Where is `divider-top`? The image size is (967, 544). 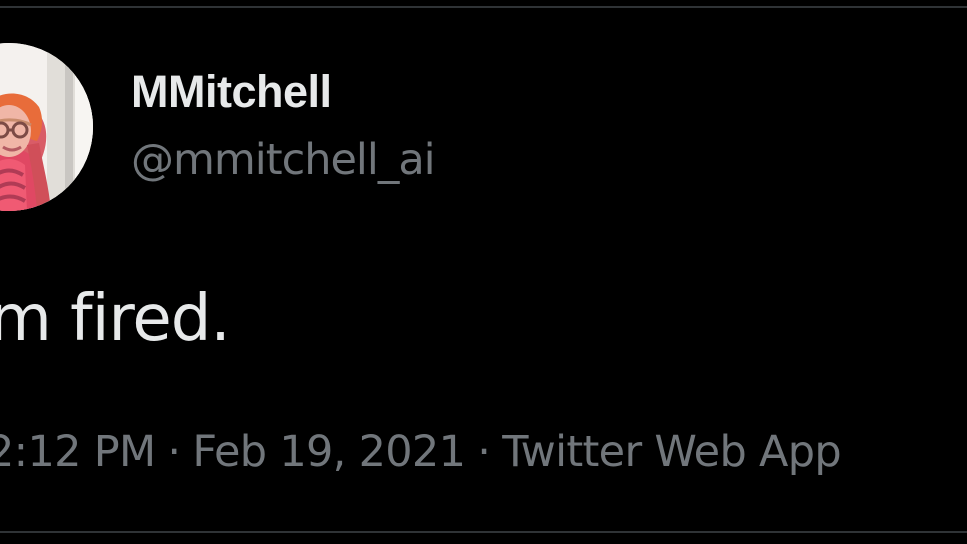 divider-top is located at coordinates (483, 7).